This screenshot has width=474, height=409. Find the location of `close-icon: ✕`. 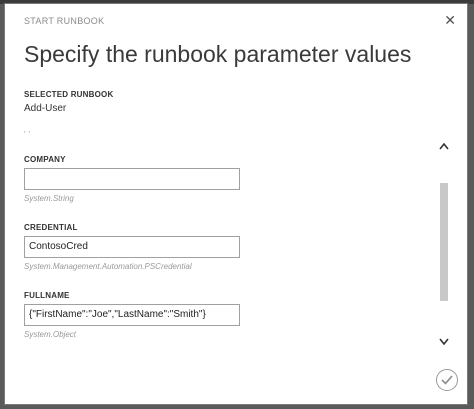

close-icon: ✕ is located at coordinates (450, 20).